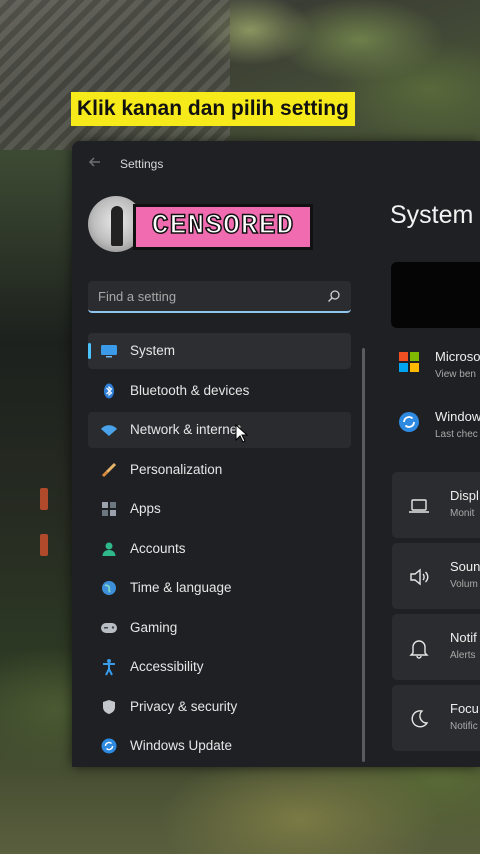  I want to click on card-title: Focu, so click(464, 708).